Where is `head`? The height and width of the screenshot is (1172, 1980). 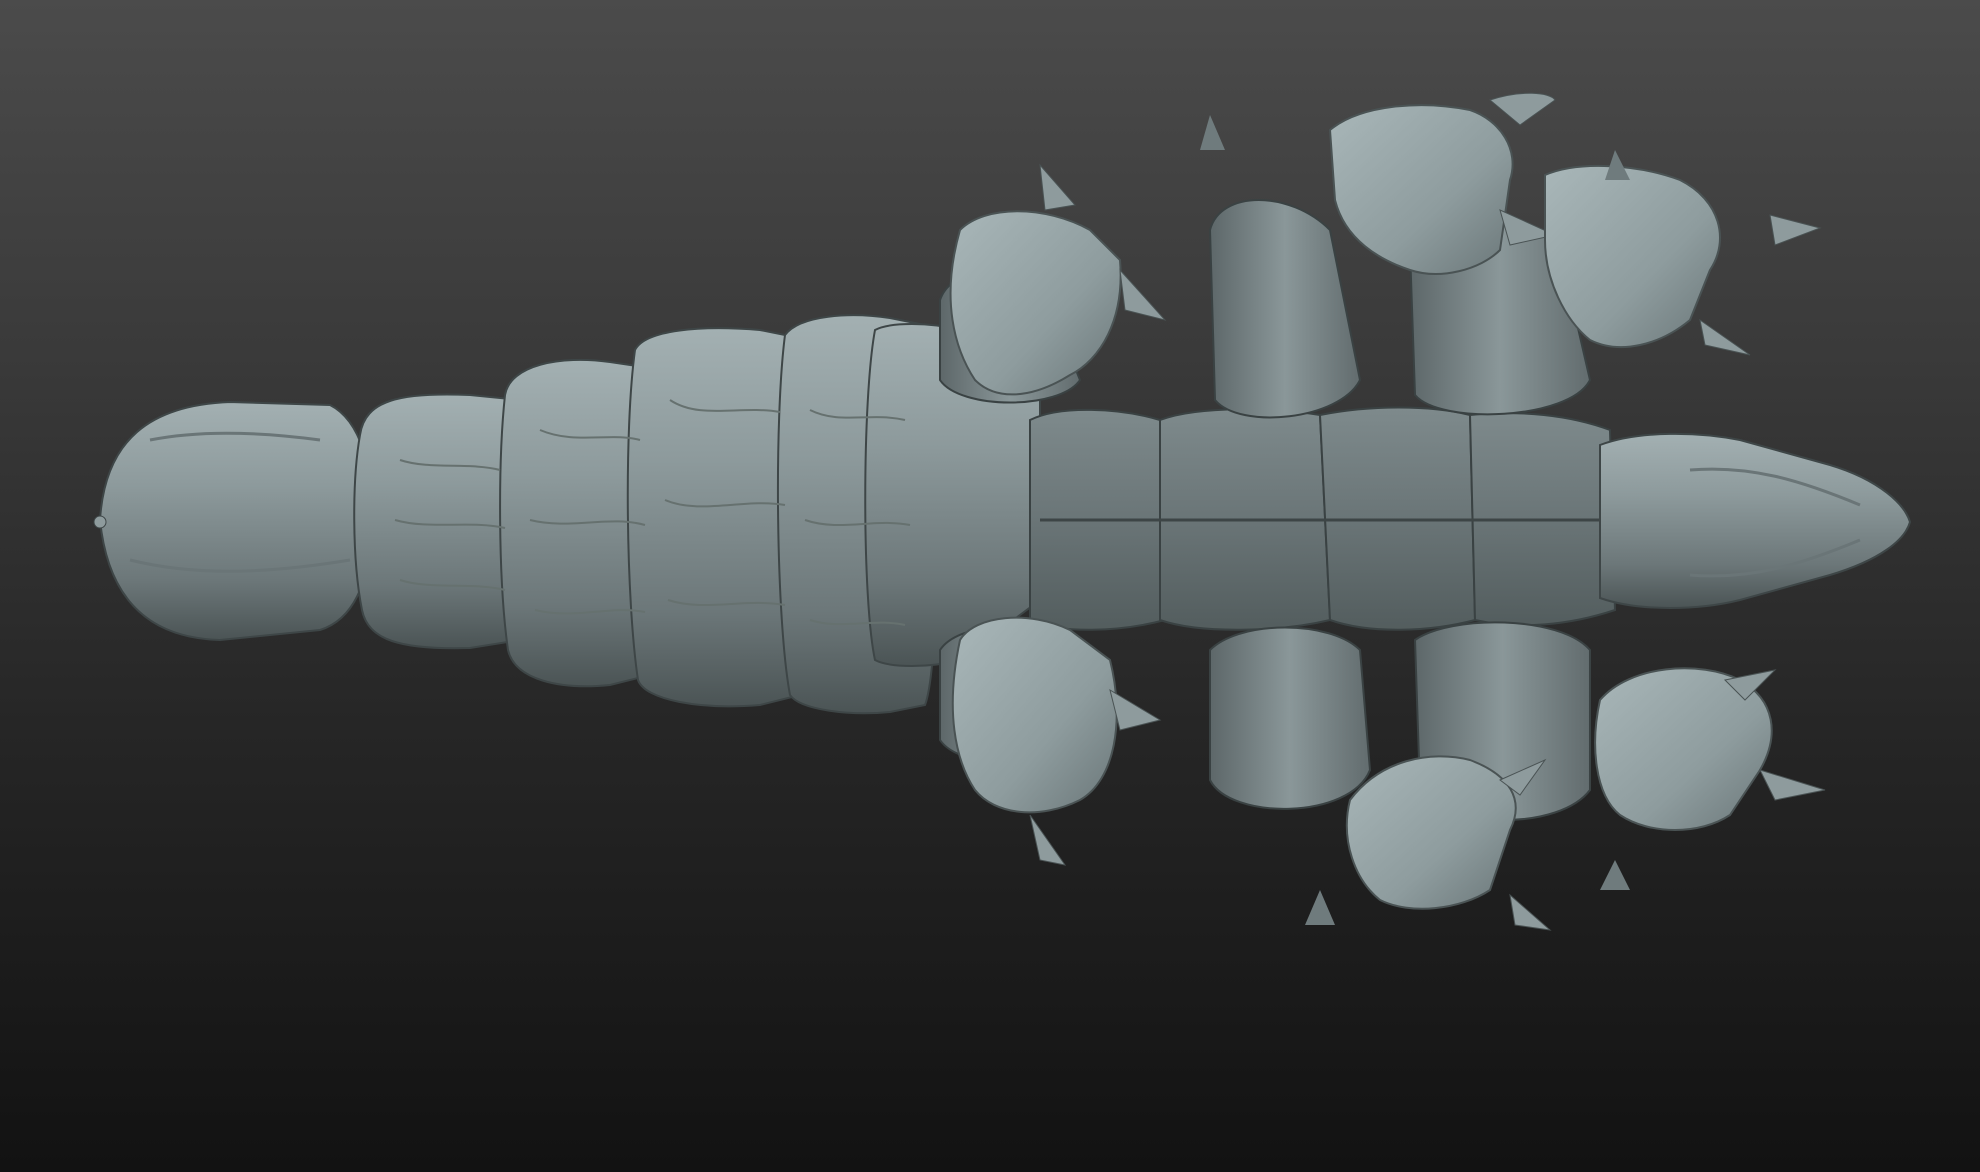 head is located at coordinates (1755, 520).